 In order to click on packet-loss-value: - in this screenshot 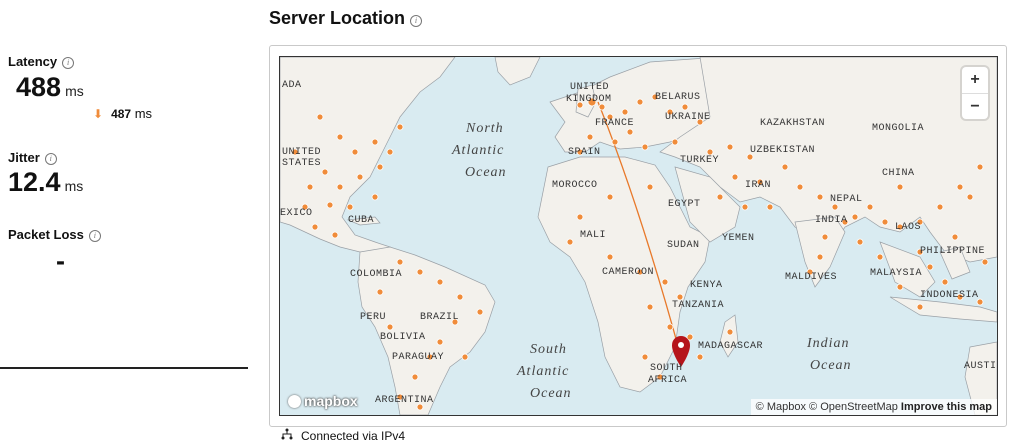, I will do `click(60, 261)`.